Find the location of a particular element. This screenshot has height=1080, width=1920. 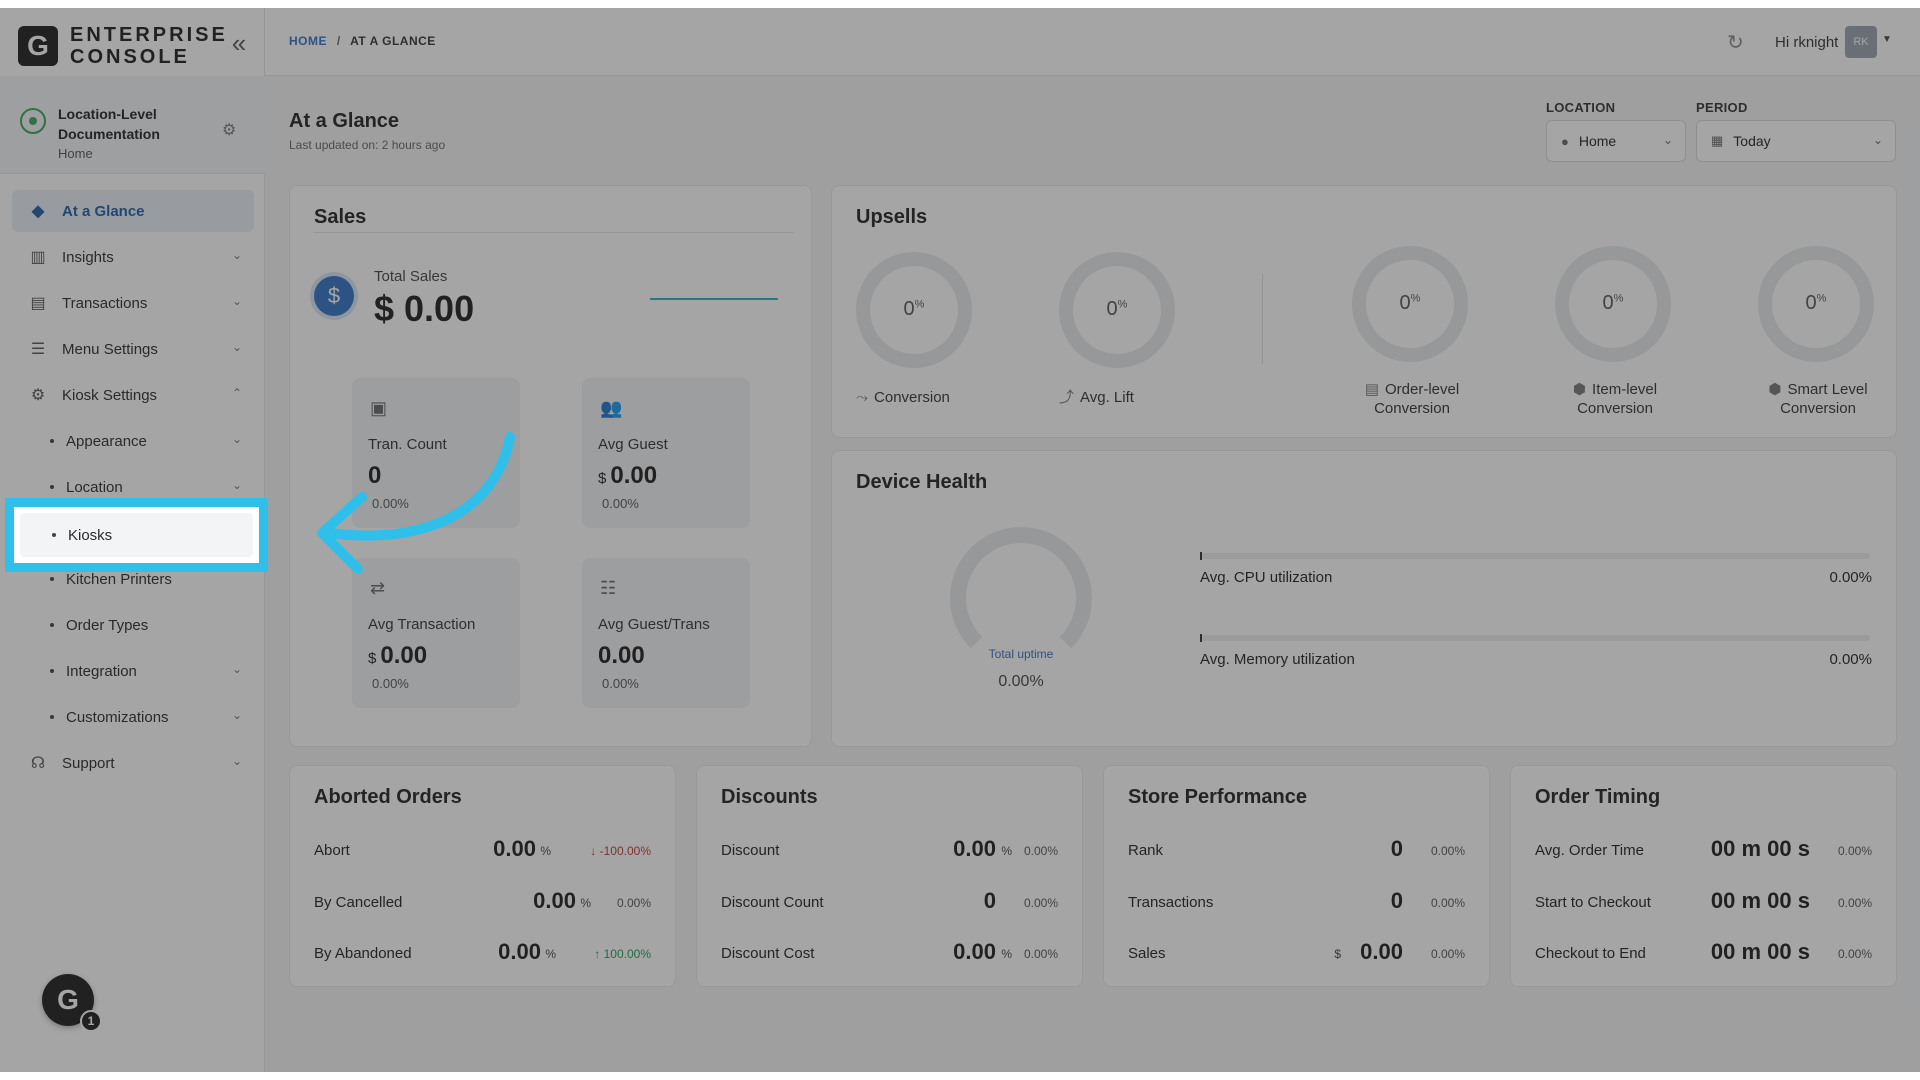

bullet-icon is located at coordinates (54, 535).